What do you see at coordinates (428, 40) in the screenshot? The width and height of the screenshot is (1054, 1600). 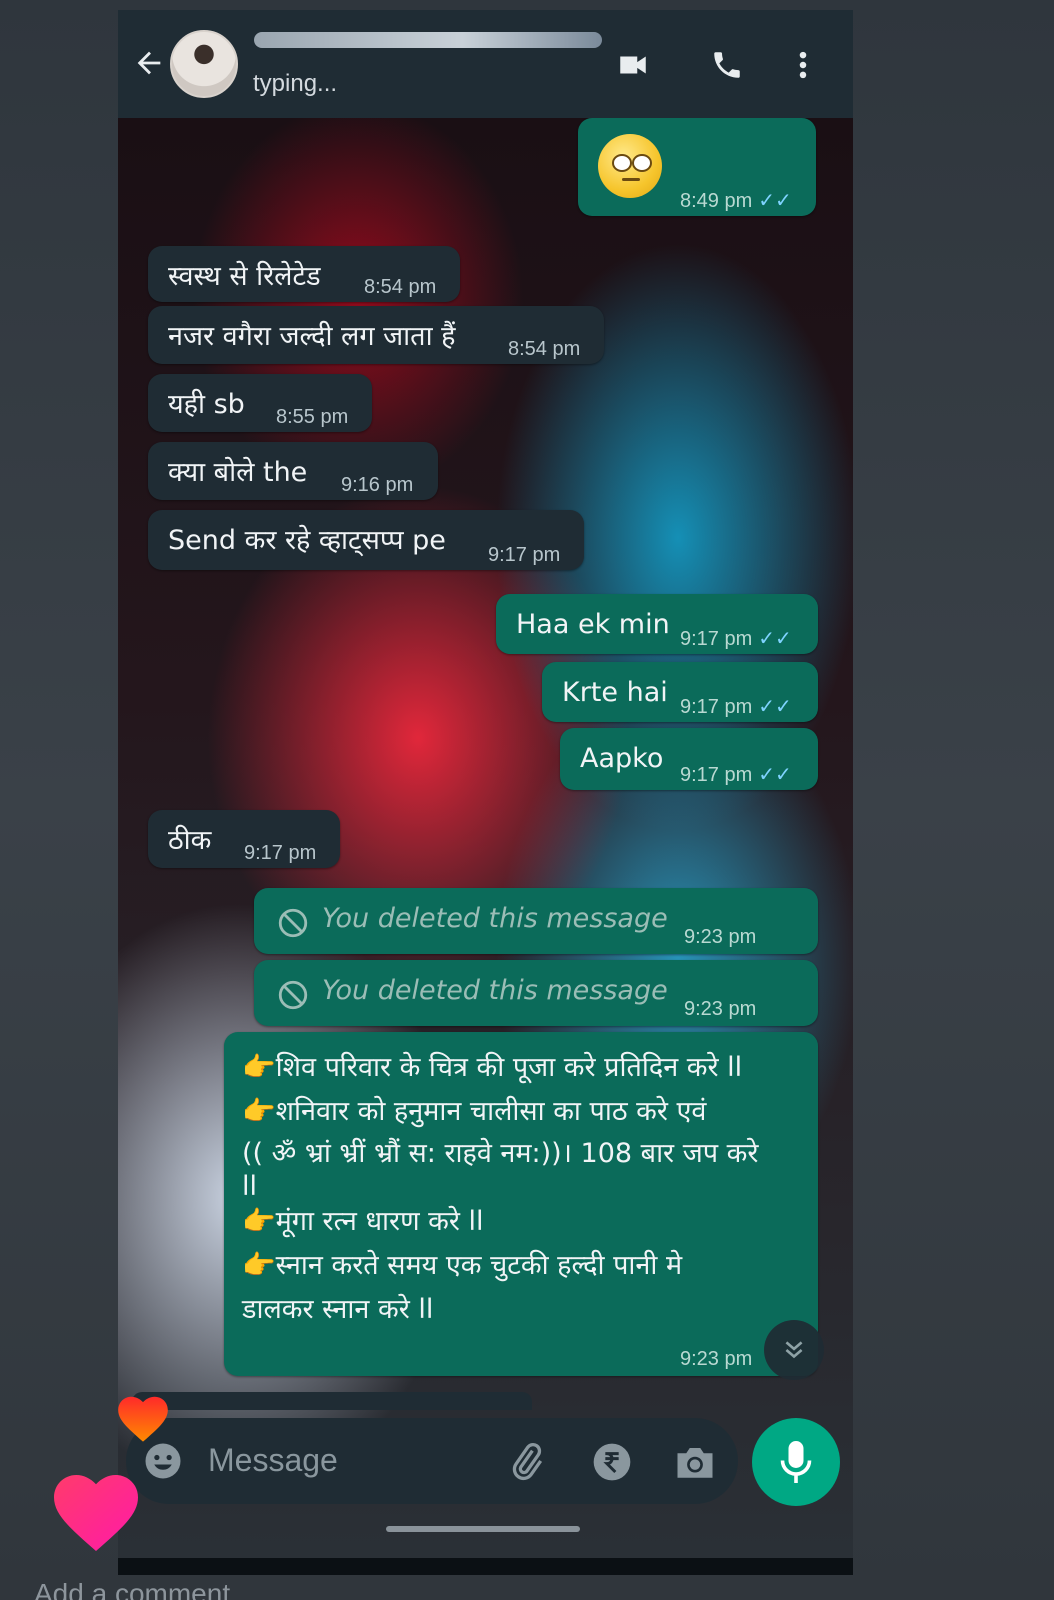 I see `contact-name` at bounding box center [428, 40].